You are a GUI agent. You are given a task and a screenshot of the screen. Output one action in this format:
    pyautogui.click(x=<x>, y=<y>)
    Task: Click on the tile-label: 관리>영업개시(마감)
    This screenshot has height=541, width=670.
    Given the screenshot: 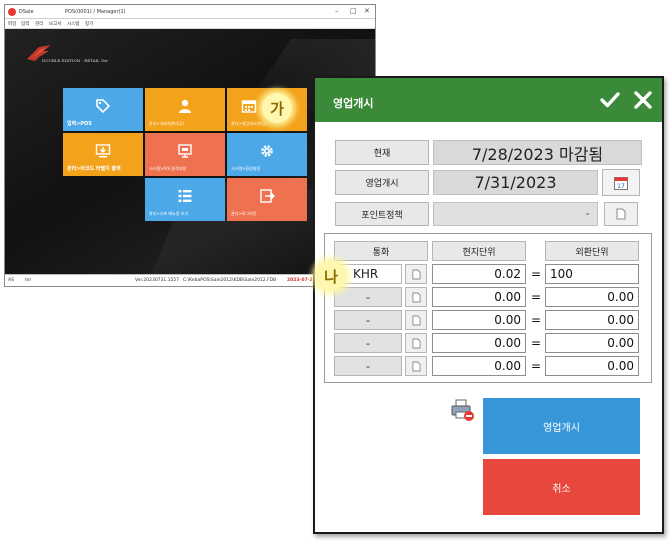 What is the action you would take?
    pyautogui.click(x=249, y=123)
    